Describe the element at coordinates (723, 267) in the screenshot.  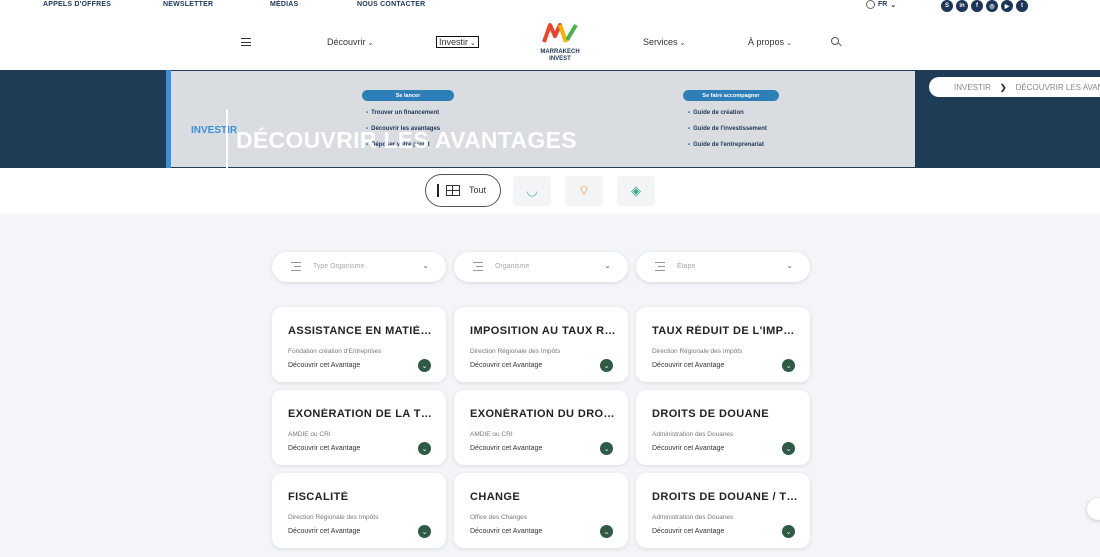
I see `select-etape: Étape ⌄` at that location.